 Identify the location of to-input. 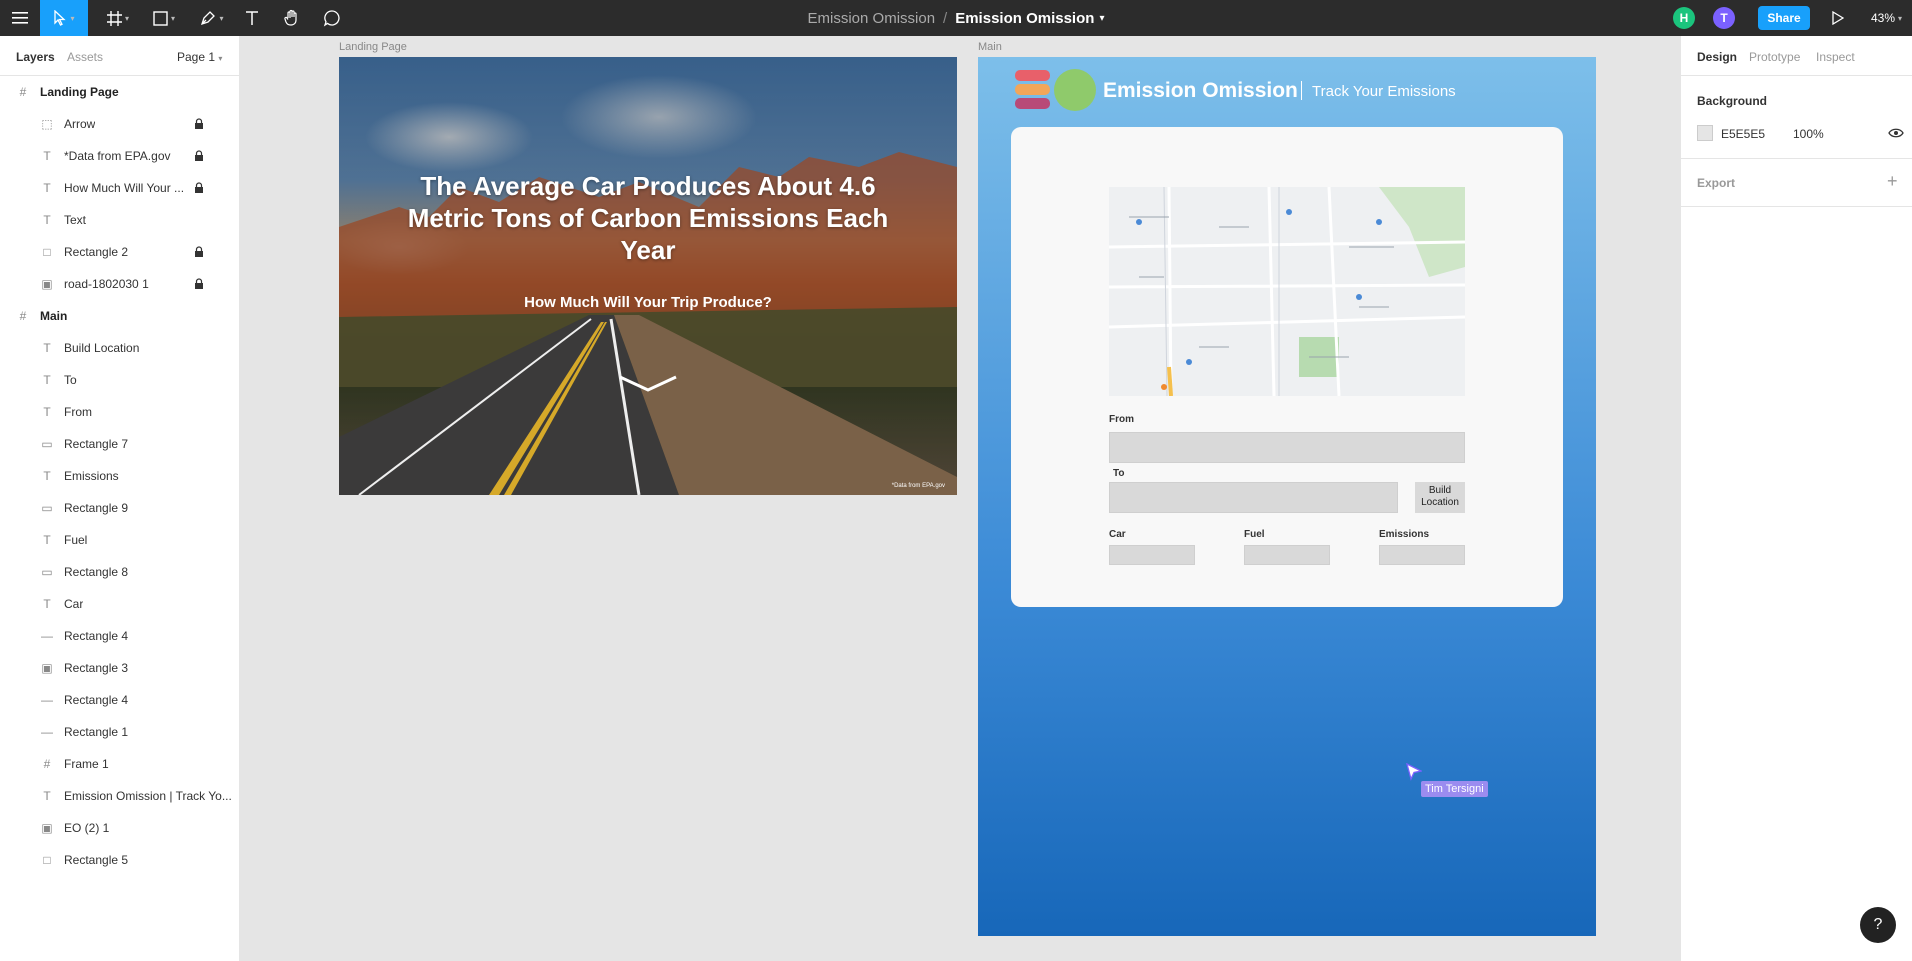
(1253, 497).